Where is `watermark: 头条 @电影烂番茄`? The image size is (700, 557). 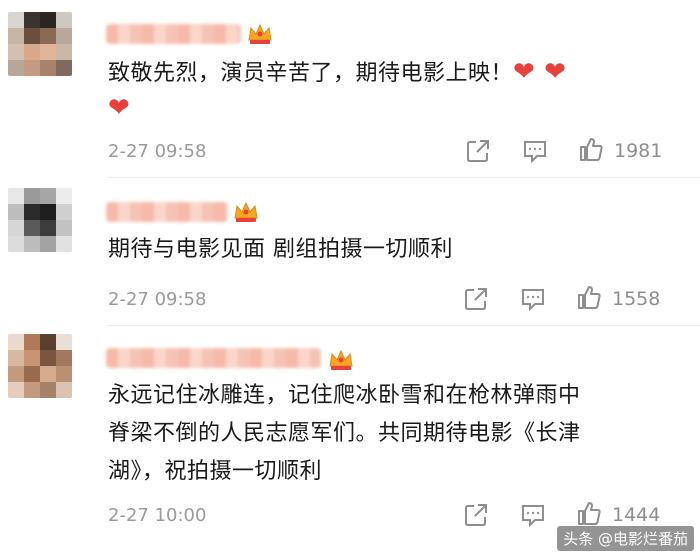
watermark: 头条 @电影烂番茄 is located at coordinates (625, 538).